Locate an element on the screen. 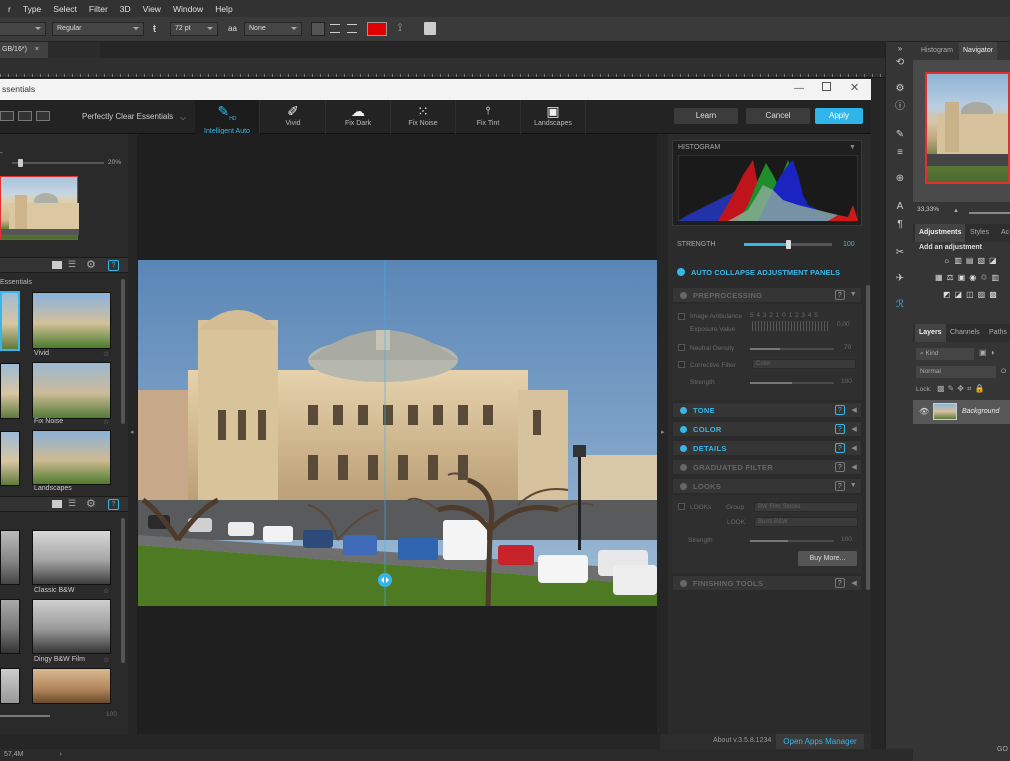 The image size is (1010, 761). corrective-filter-checkbox is located at coordinates (681, 364).